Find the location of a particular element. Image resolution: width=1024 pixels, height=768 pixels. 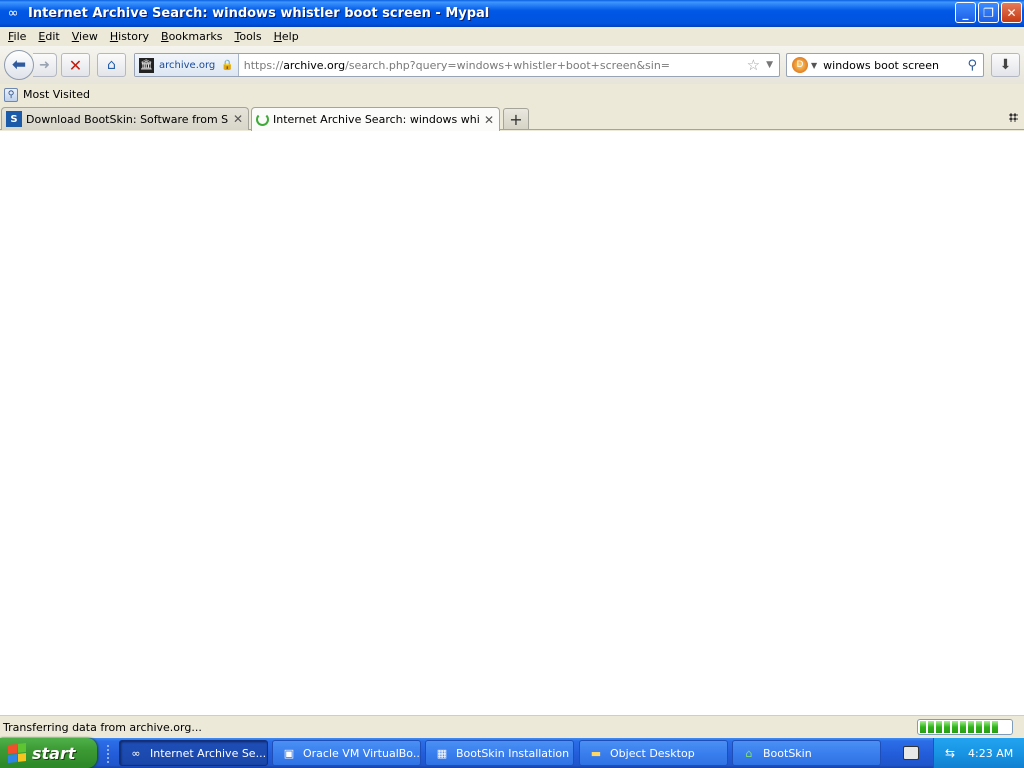

download-arrow-icon: ⬇ is located at coordinates (1005, 65).